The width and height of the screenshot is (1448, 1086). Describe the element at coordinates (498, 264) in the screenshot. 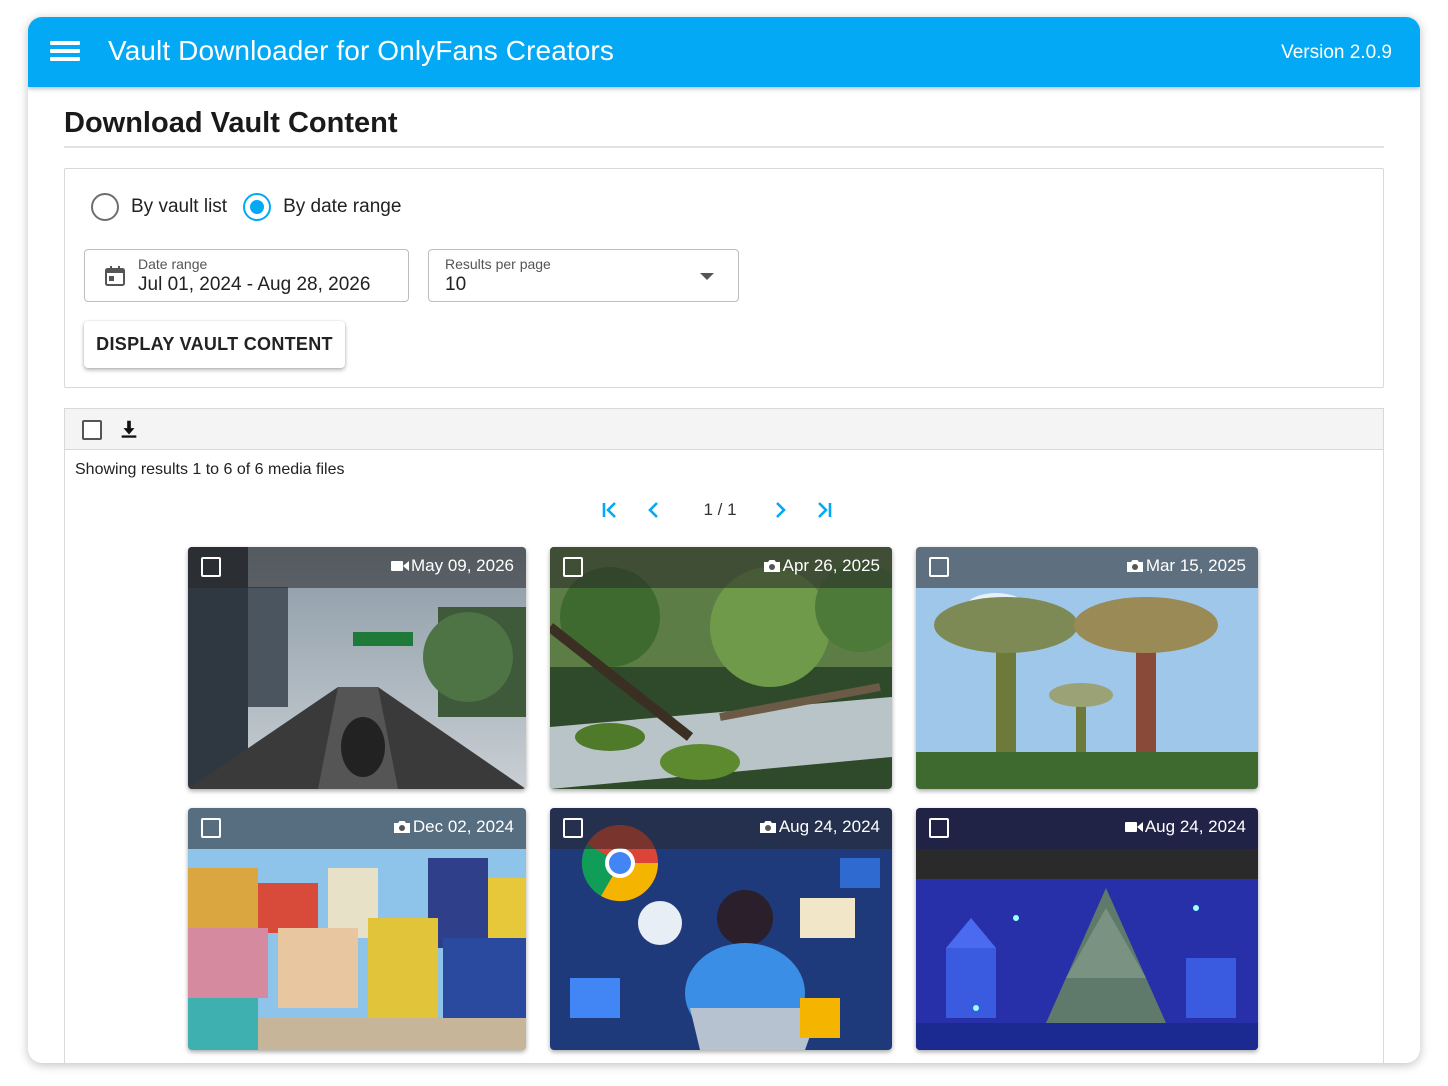

I see `results-per-page-label: Results per page` at that location.